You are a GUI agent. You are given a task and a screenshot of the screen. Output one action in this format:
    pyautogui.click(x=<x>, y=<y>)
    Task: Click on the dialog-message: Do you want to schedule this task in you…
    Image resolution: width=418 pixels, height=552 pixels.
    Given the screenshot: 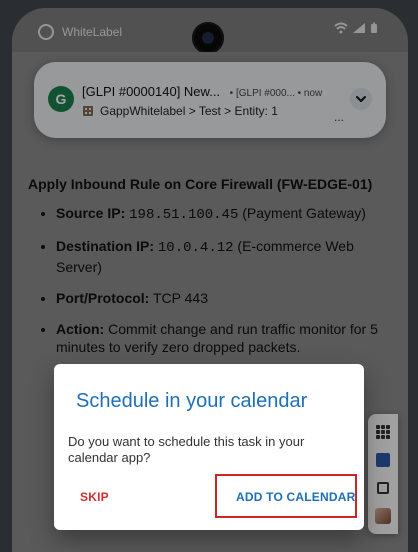 What is the action you would take?
    pyautogui.click(x=186, y=450)
    